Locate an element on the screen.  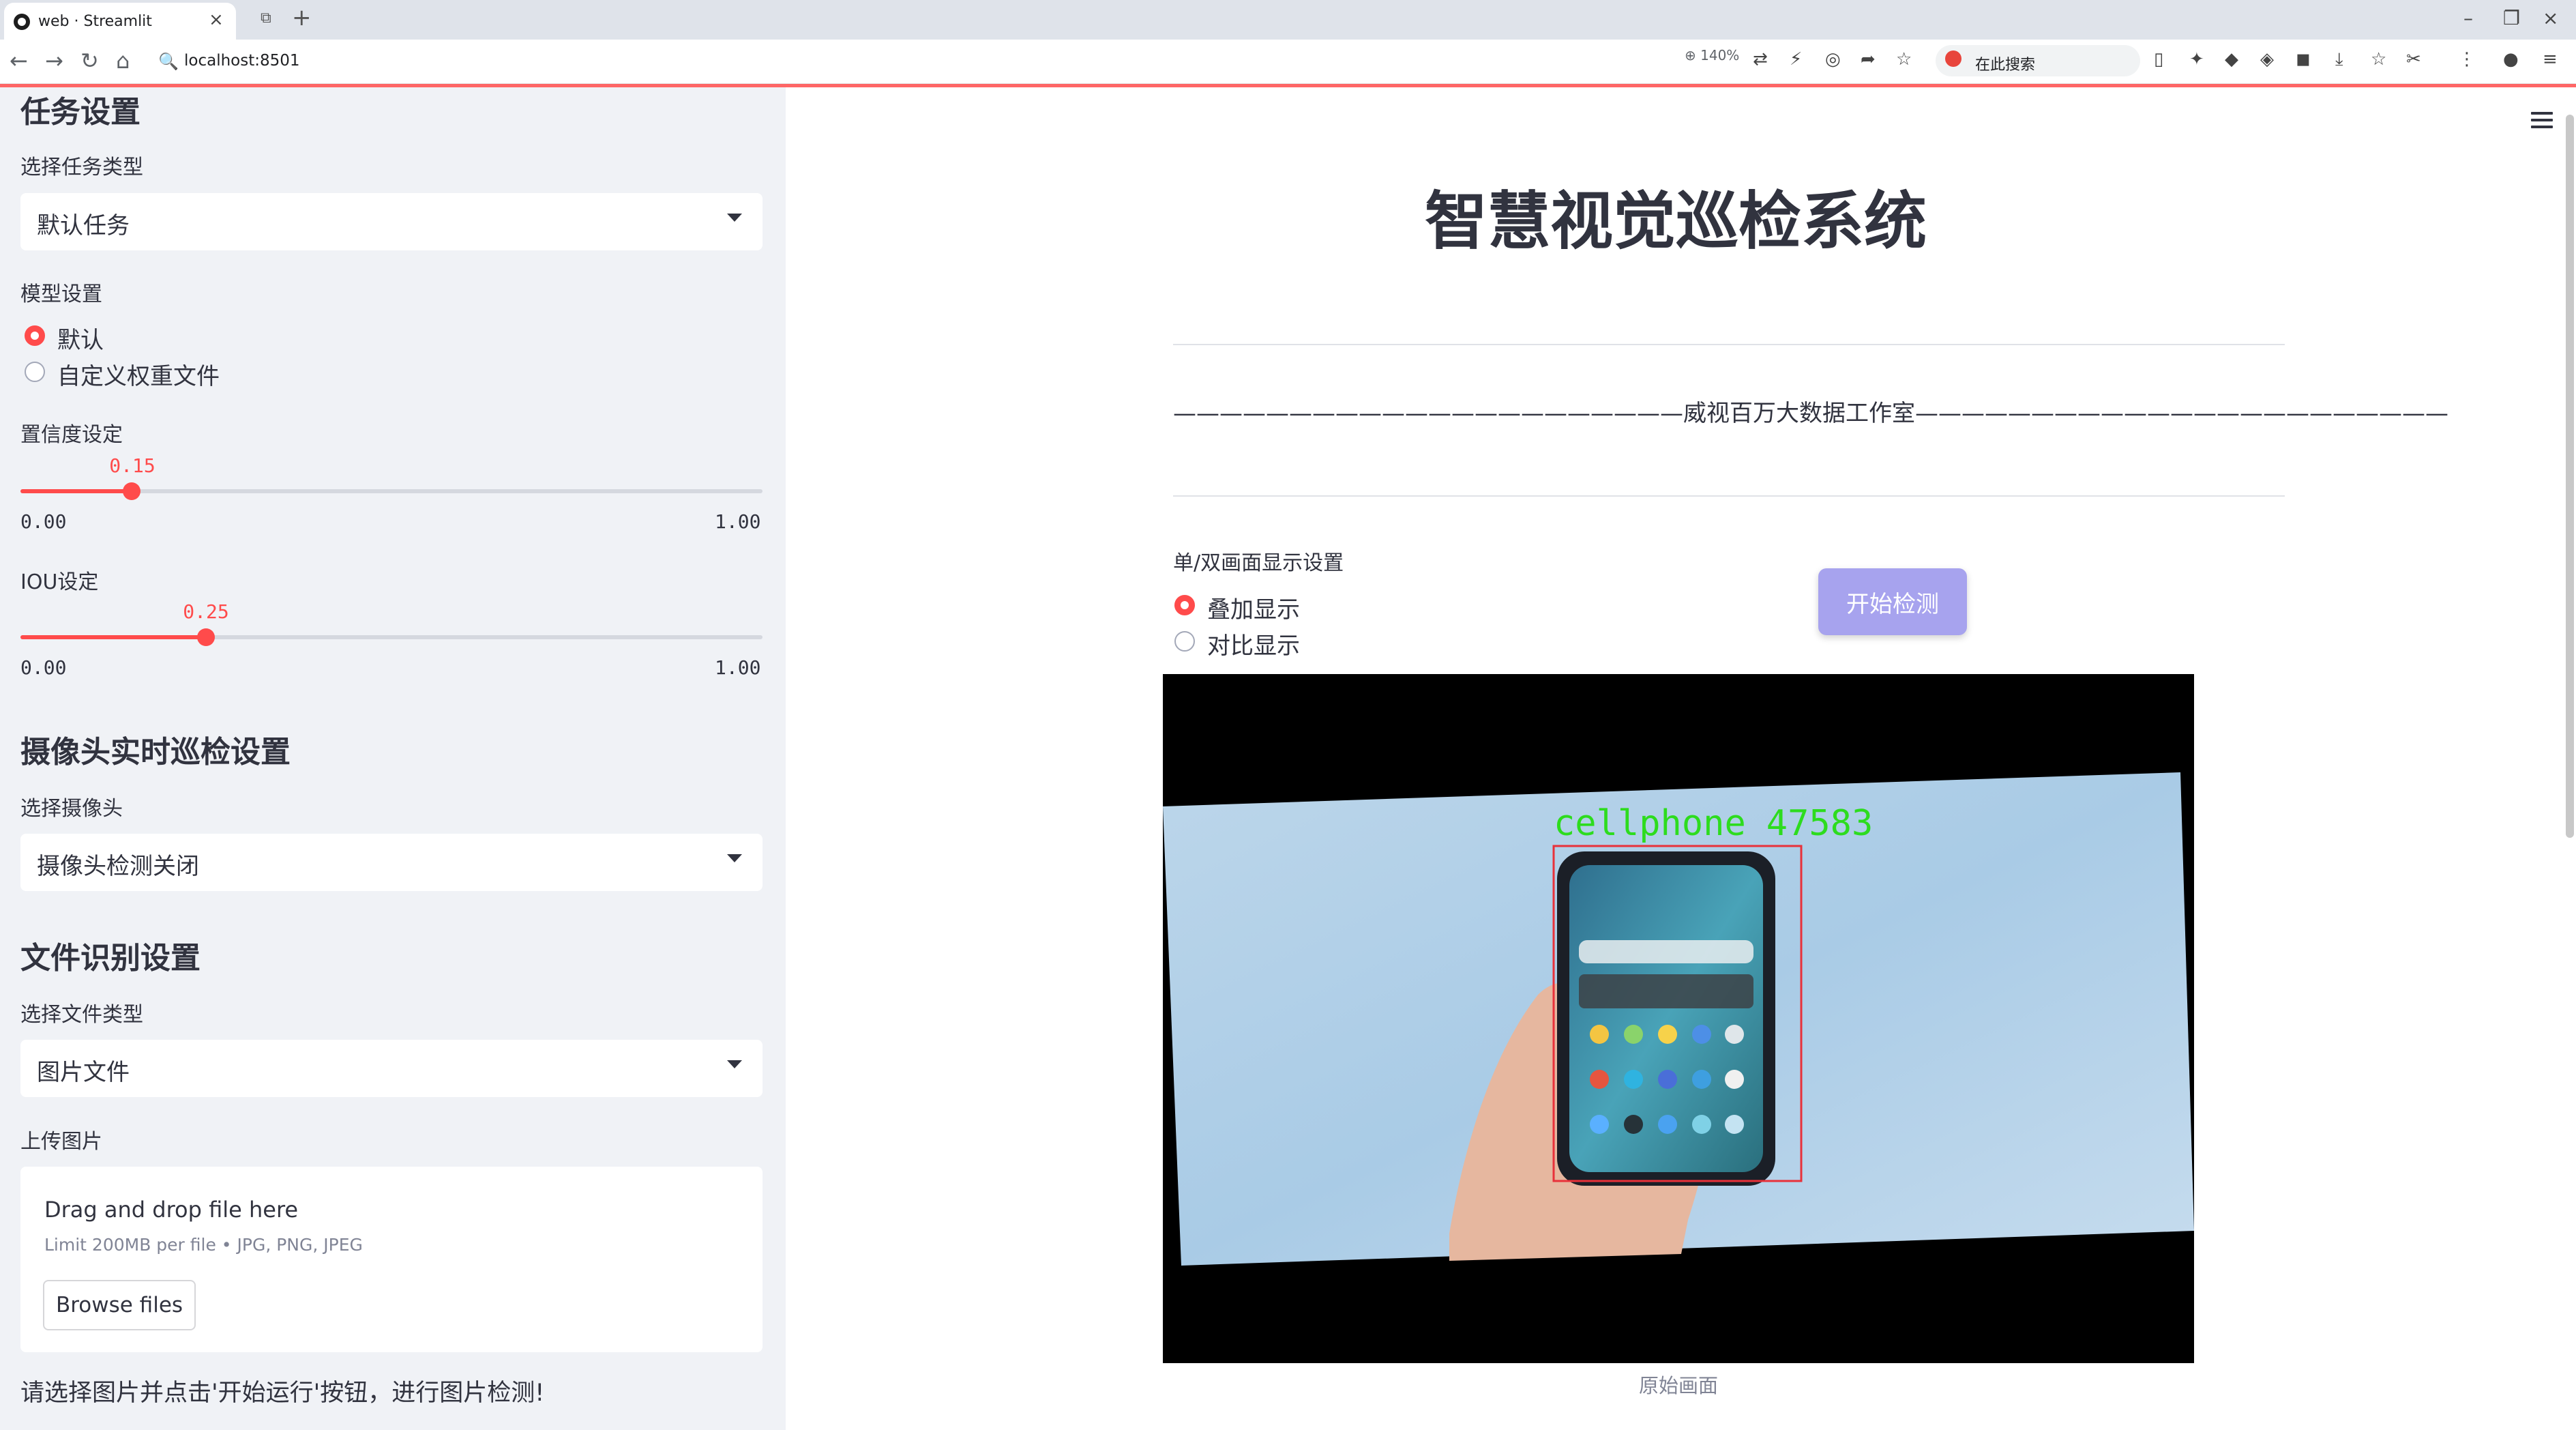
menu-icon: ≡ is located at coordinates (2550, 60).